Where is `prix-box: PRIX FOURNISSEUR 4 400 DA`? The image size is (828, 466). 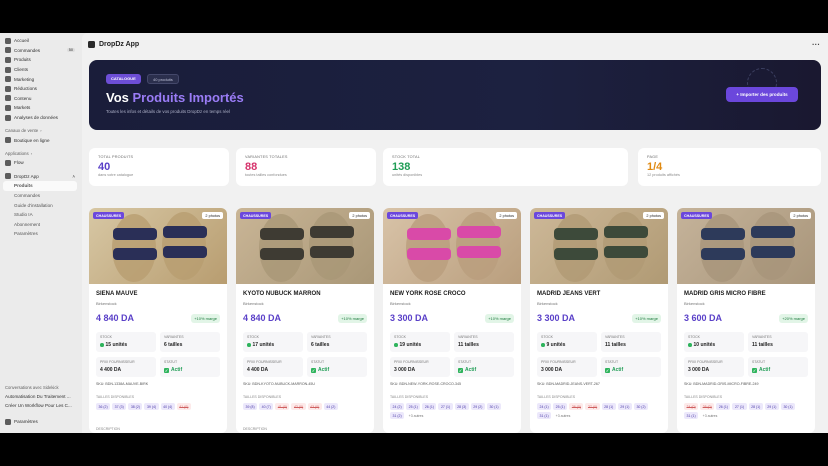
prix-box: PRIX FOURNISSEUR 4 400 DA is located at coordinates (126, 367).